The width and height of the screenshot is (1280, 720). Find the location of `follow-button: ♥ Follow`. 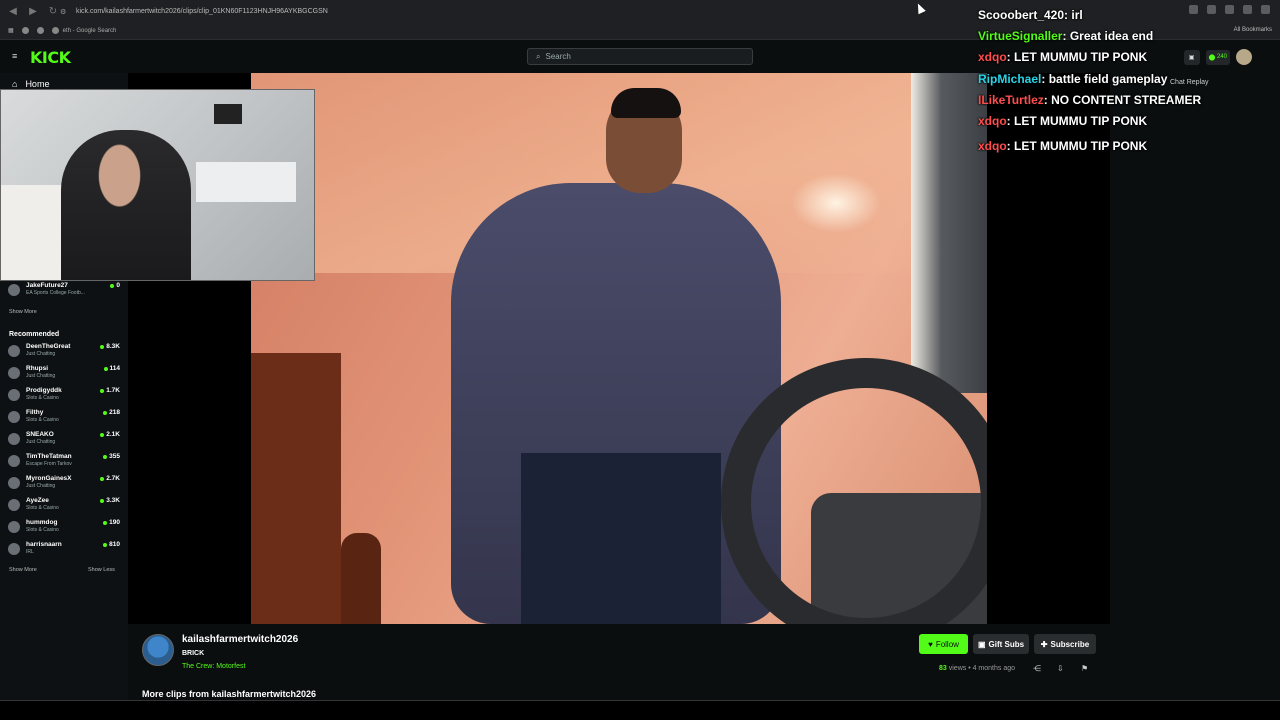

follow-button: ♥ Follow is located at coordinates (943, 644).